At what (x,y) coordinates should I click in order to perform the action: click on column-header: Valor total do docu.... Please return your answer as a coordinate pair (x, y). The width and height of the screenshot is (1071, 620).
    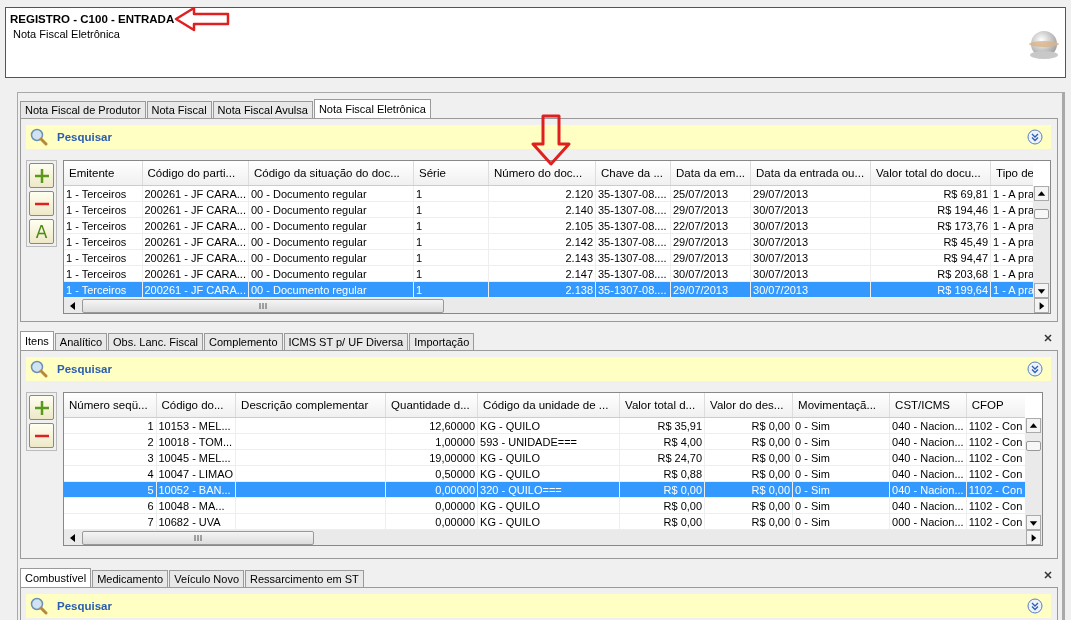
    Looking at the image, I should click on (930, 173).